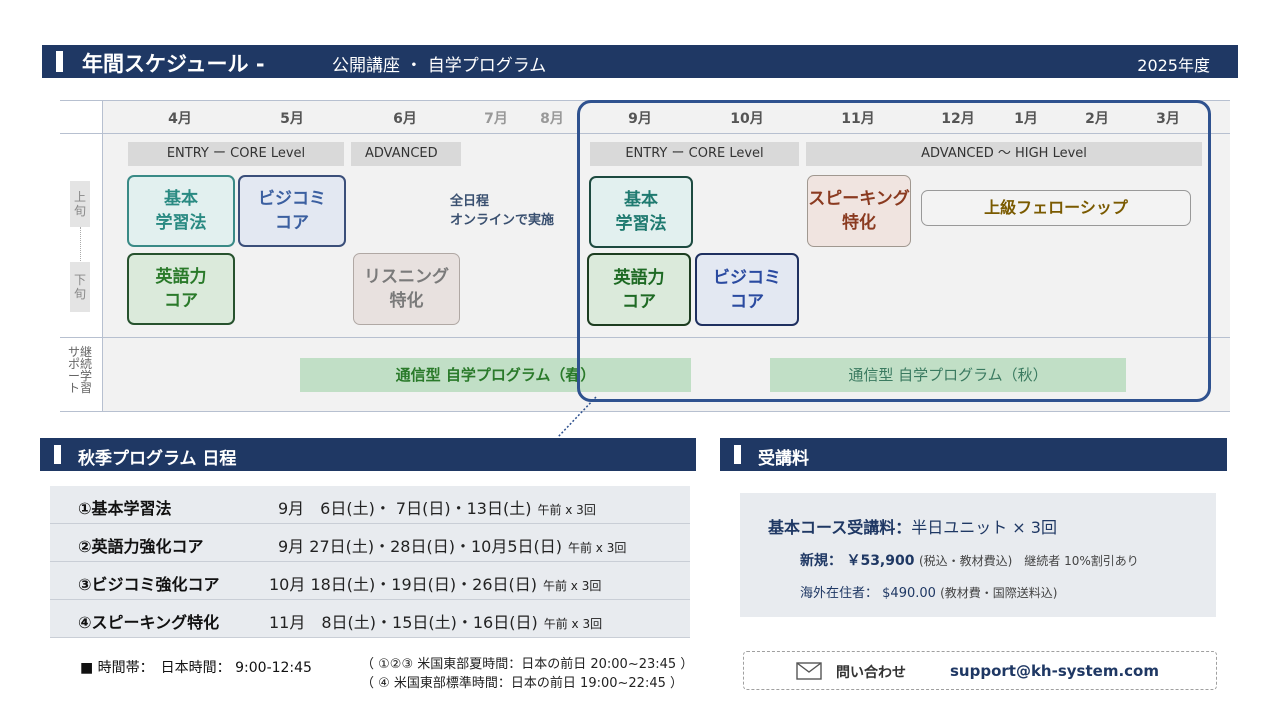 The width and height of the screenshot is (1280, 720). What do you see at coordinates (809, 671) in the screenshot?
I see `mail-icon` at bounding box center [809, 671].